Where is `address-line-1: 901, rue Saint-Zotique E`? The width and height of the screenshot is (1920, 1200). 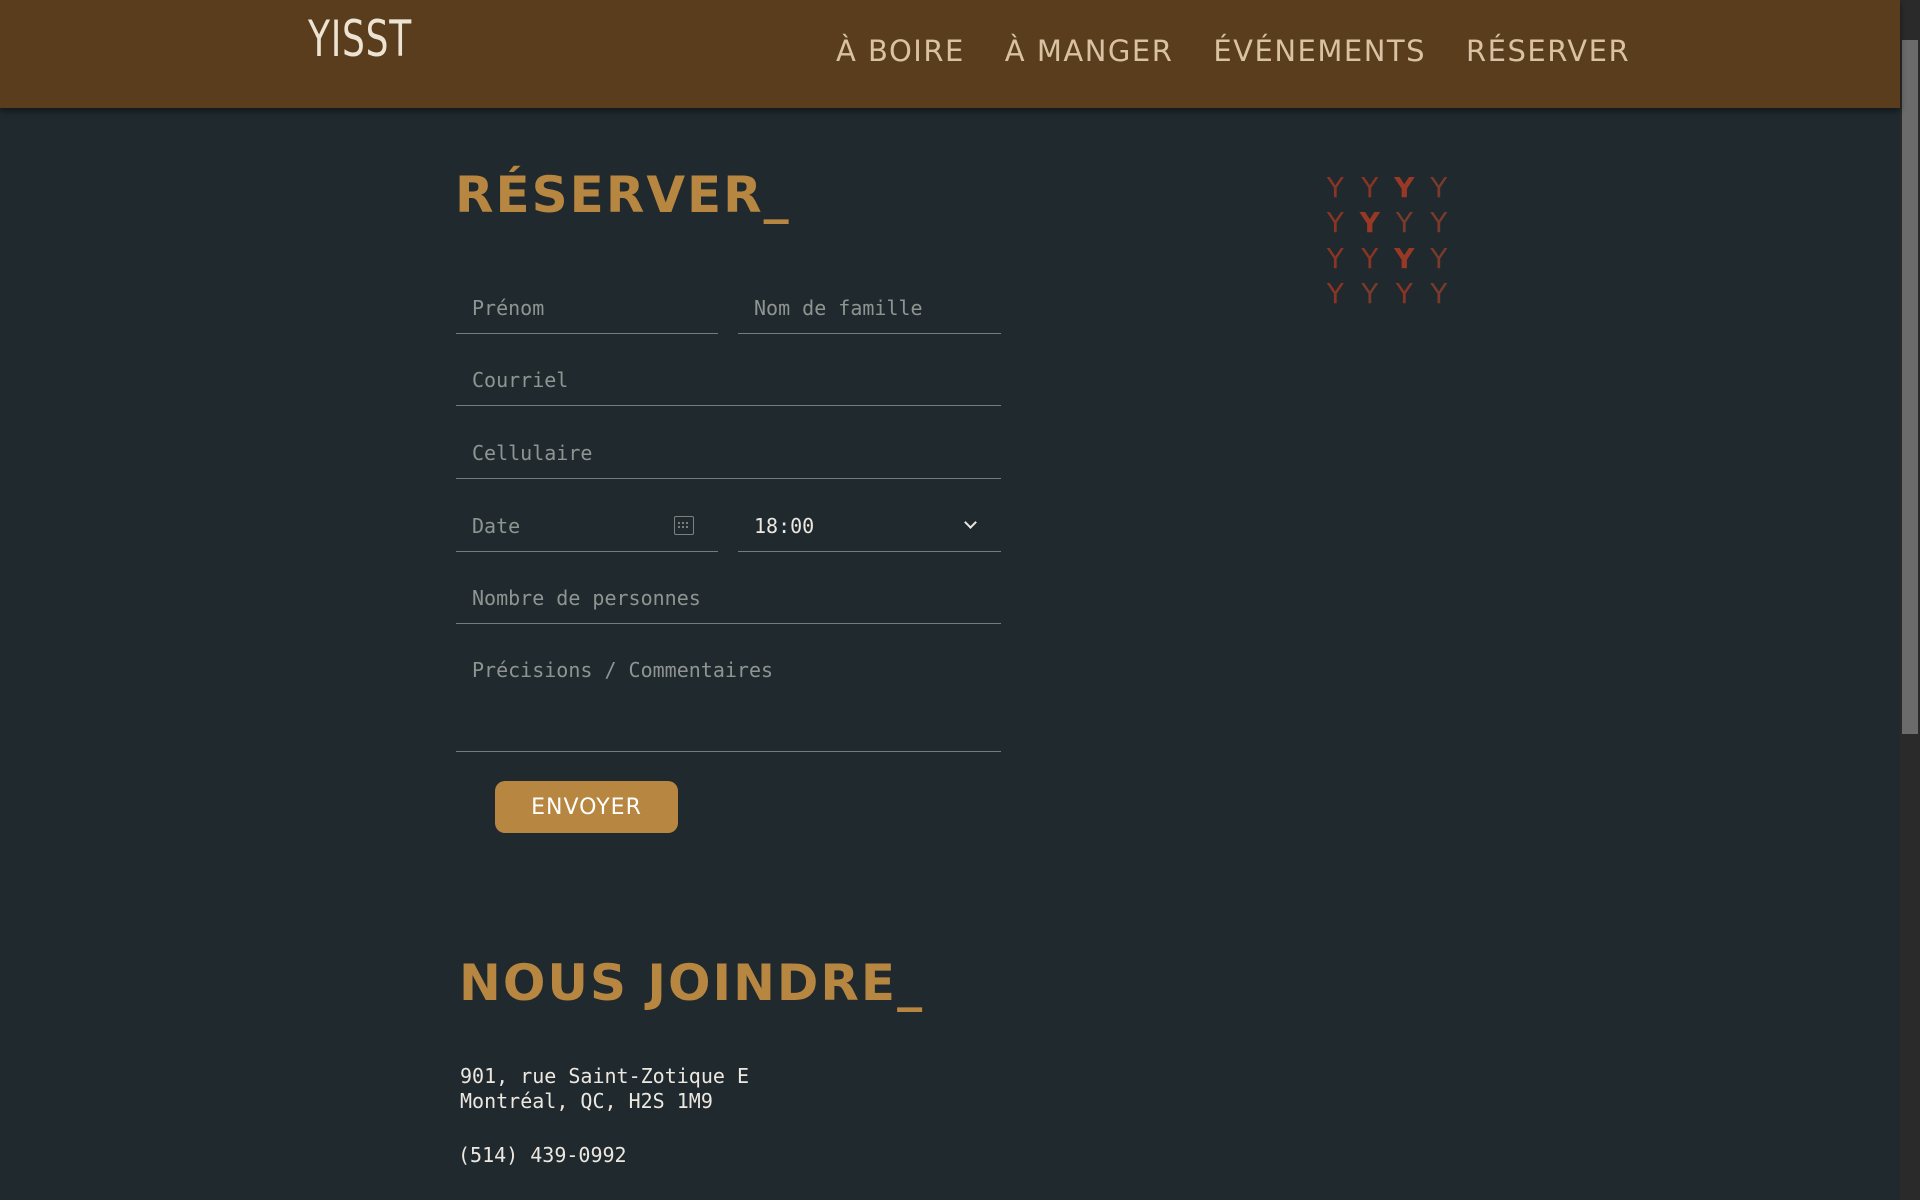 address-line-1: 901, rue Saint-Zotique E is located at coordinates (604, 1076).